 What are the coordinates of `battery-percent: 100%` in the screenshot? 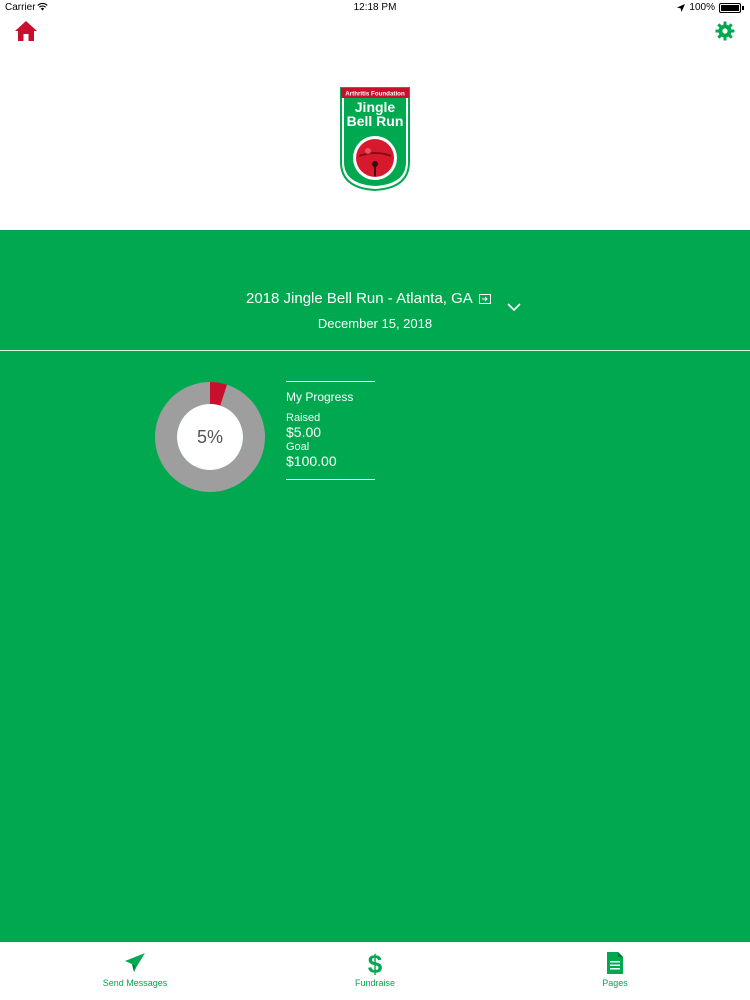 It's located at (702, 7).